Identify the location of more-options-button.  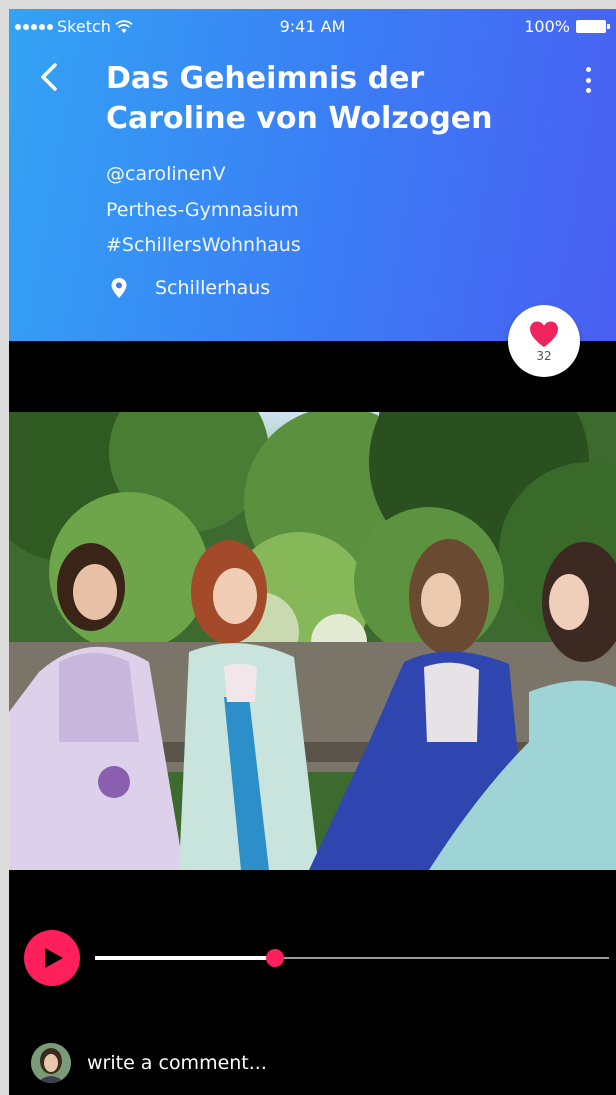
(588, 80).